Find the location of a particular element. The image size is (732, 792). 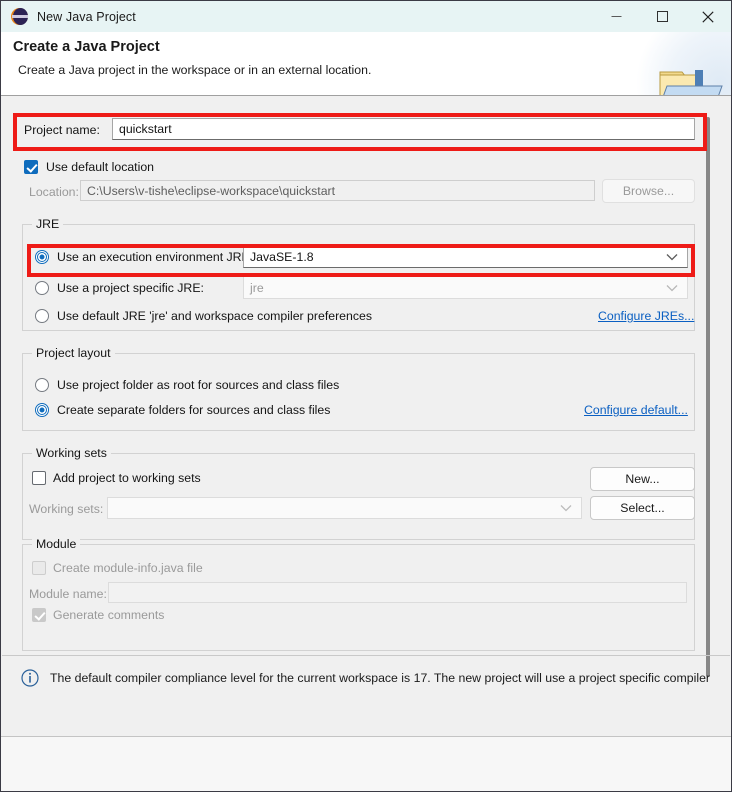

window-controls is located at coordinates (662, 16).